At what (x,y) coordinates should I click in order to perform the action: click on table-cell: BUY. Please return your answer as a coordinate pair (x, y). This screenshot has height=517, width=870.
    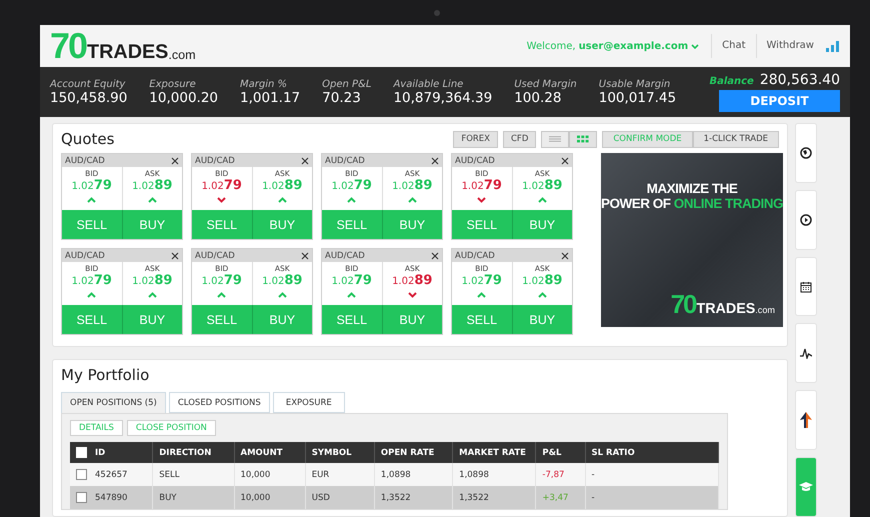
    Looking at the image, I should click on (193, 497).